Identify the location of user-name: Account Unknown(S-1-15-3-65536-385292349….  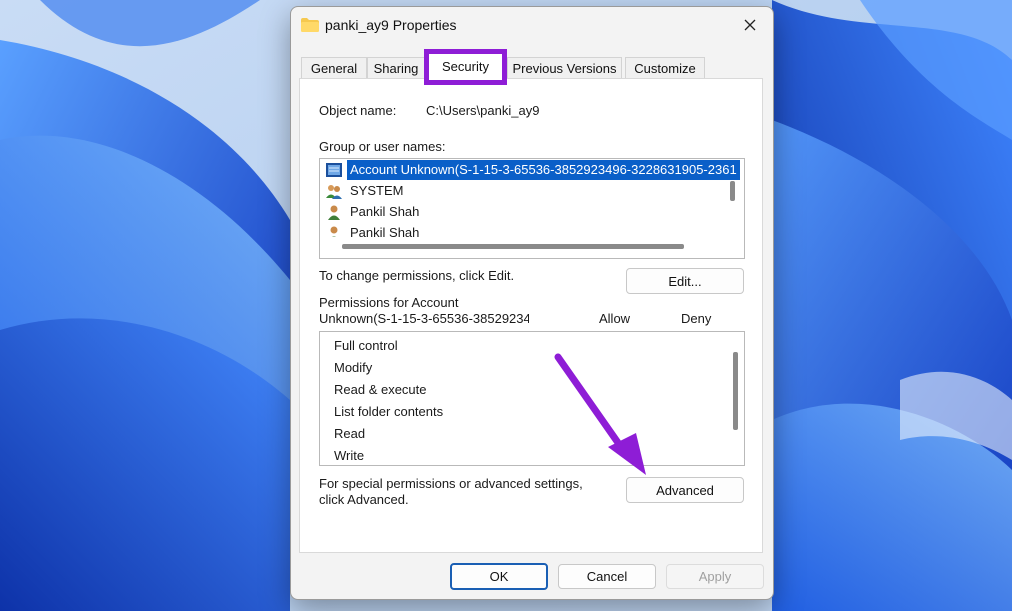
(543, 170).